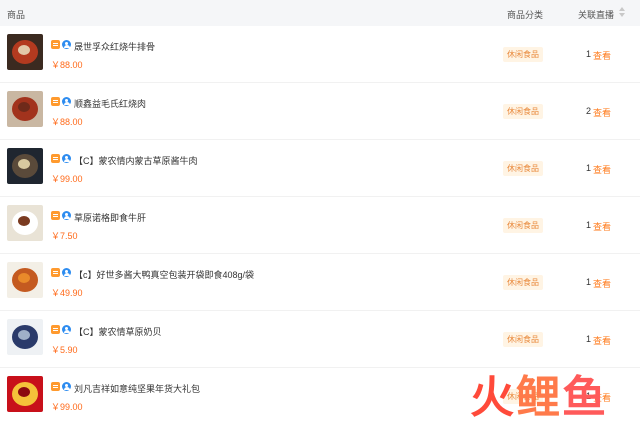 The width and height of the screenshot is (640, 424). Describe the element at coordinates (118, 331) in the screenshot. I see `product-name: 【C】蒙农情草原奶贝` at that location.